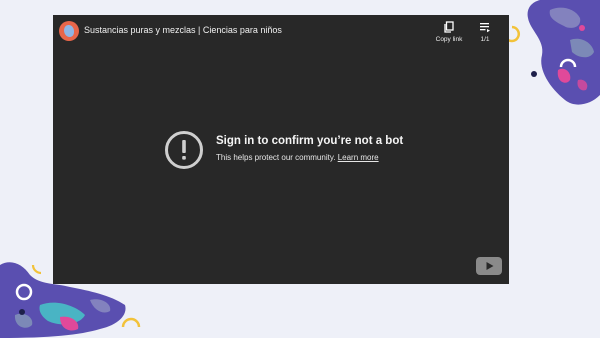  Describe the element at coordinates (184, 150) in the screenshot. I see `alert-circle-icon` at that location.